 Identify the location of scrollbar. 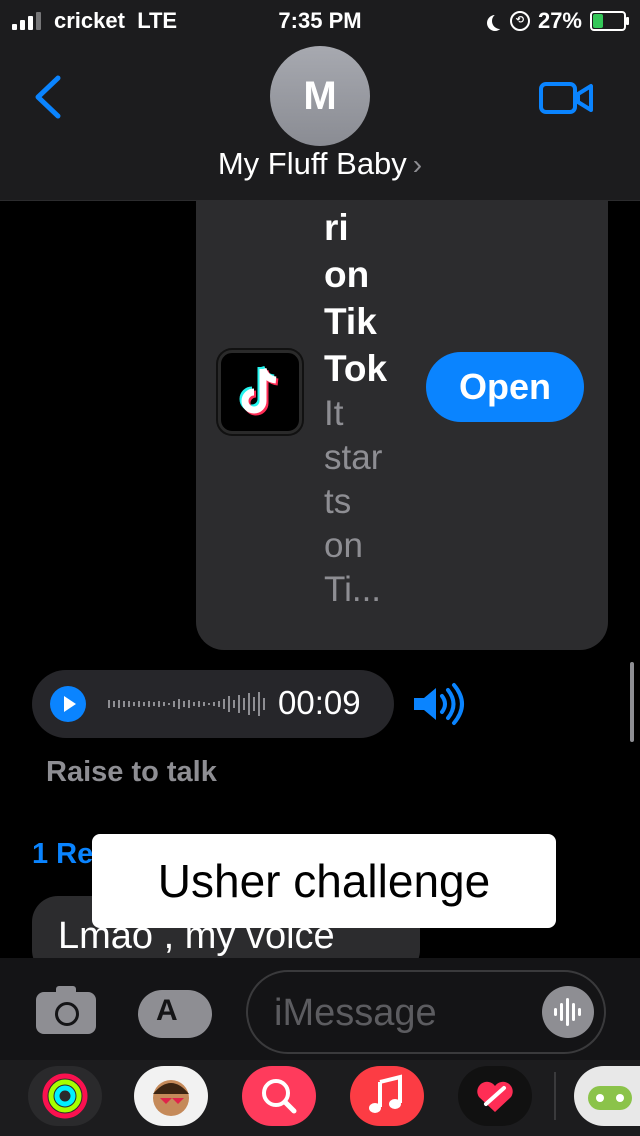
(632, 702).